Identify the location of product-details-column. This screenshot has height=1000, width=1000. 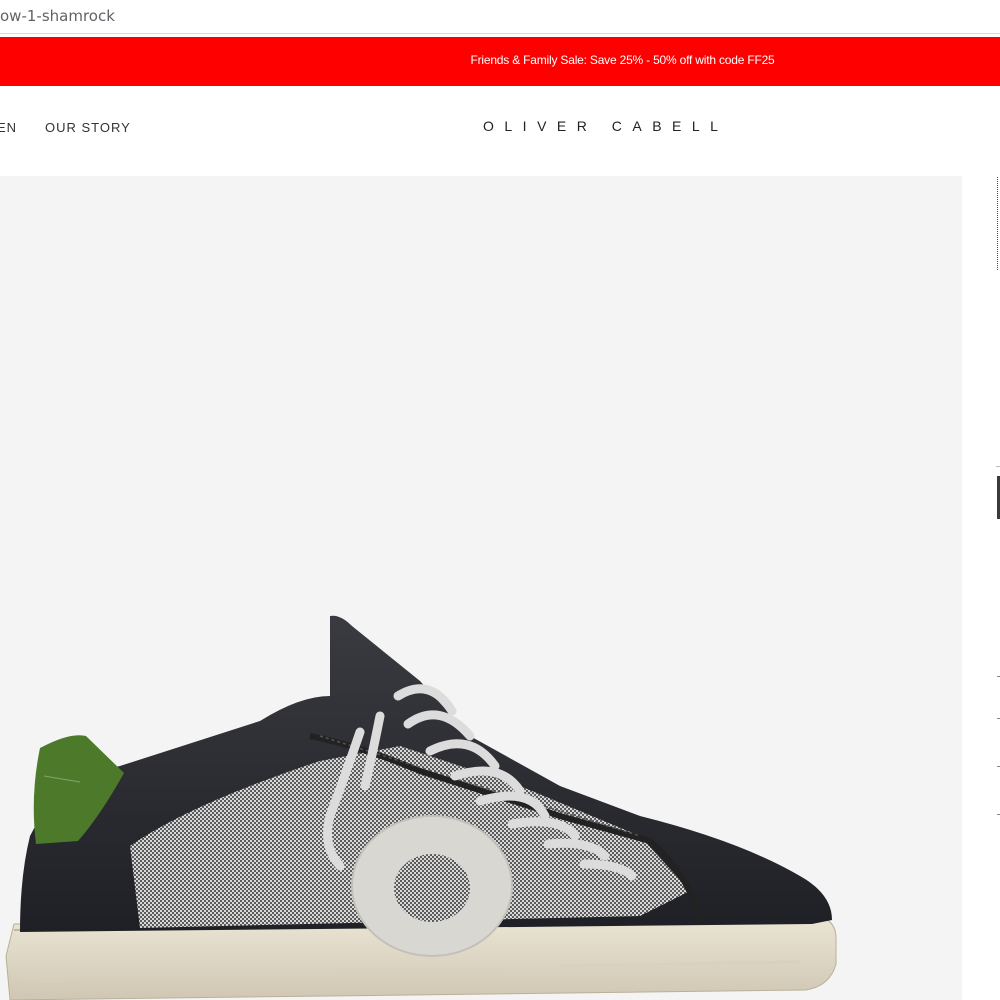
(981, 588).